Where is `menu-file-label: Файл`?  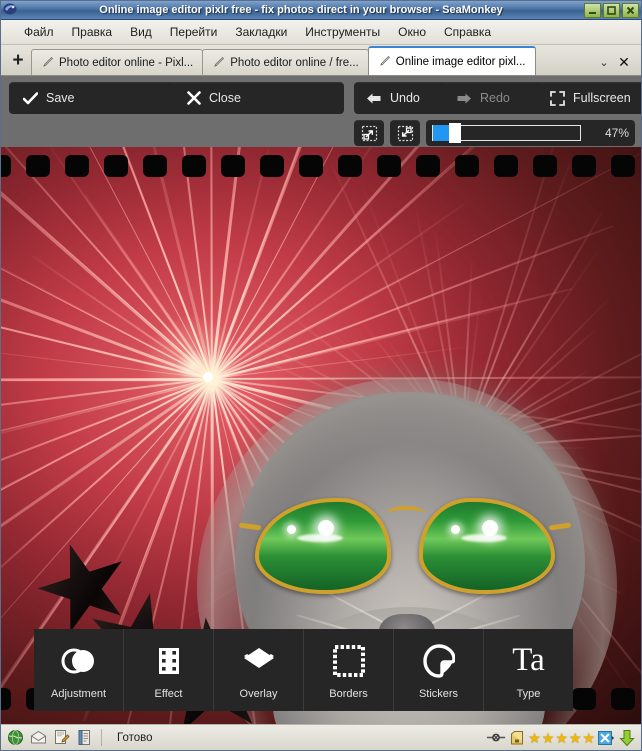
menu-file-label: Файл is located at coordinates (39, 32).